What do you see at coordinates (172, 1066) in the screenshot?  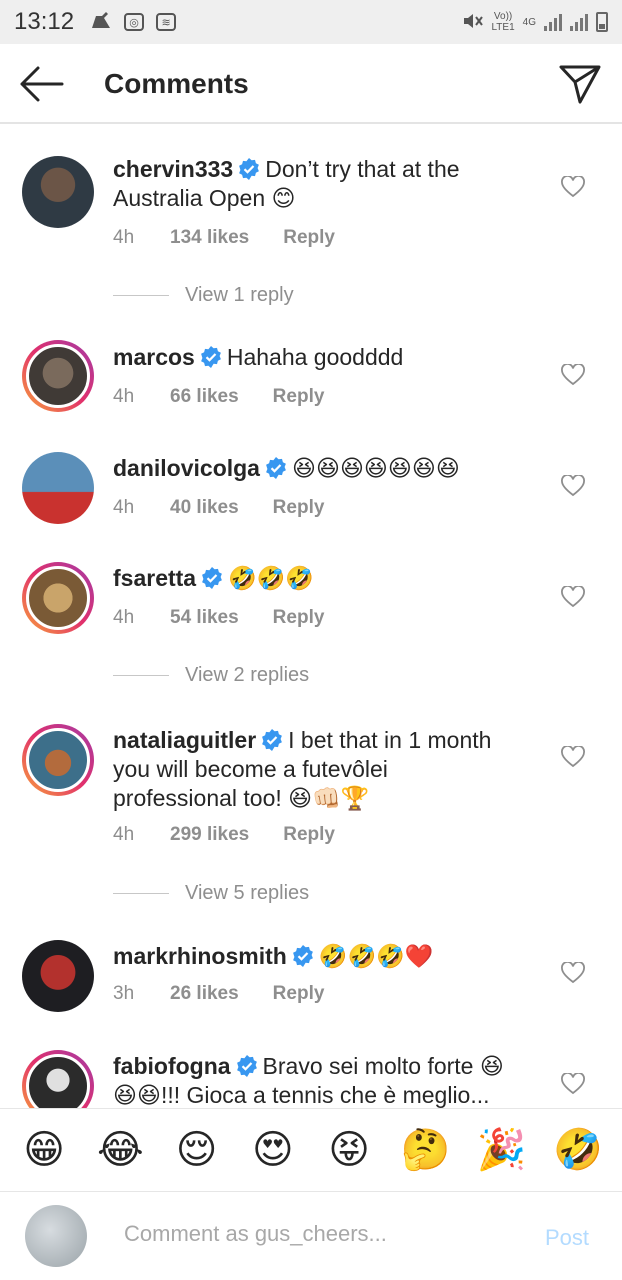 I see `comment-username: fabiofogna` at bounding box center [172, 1066].